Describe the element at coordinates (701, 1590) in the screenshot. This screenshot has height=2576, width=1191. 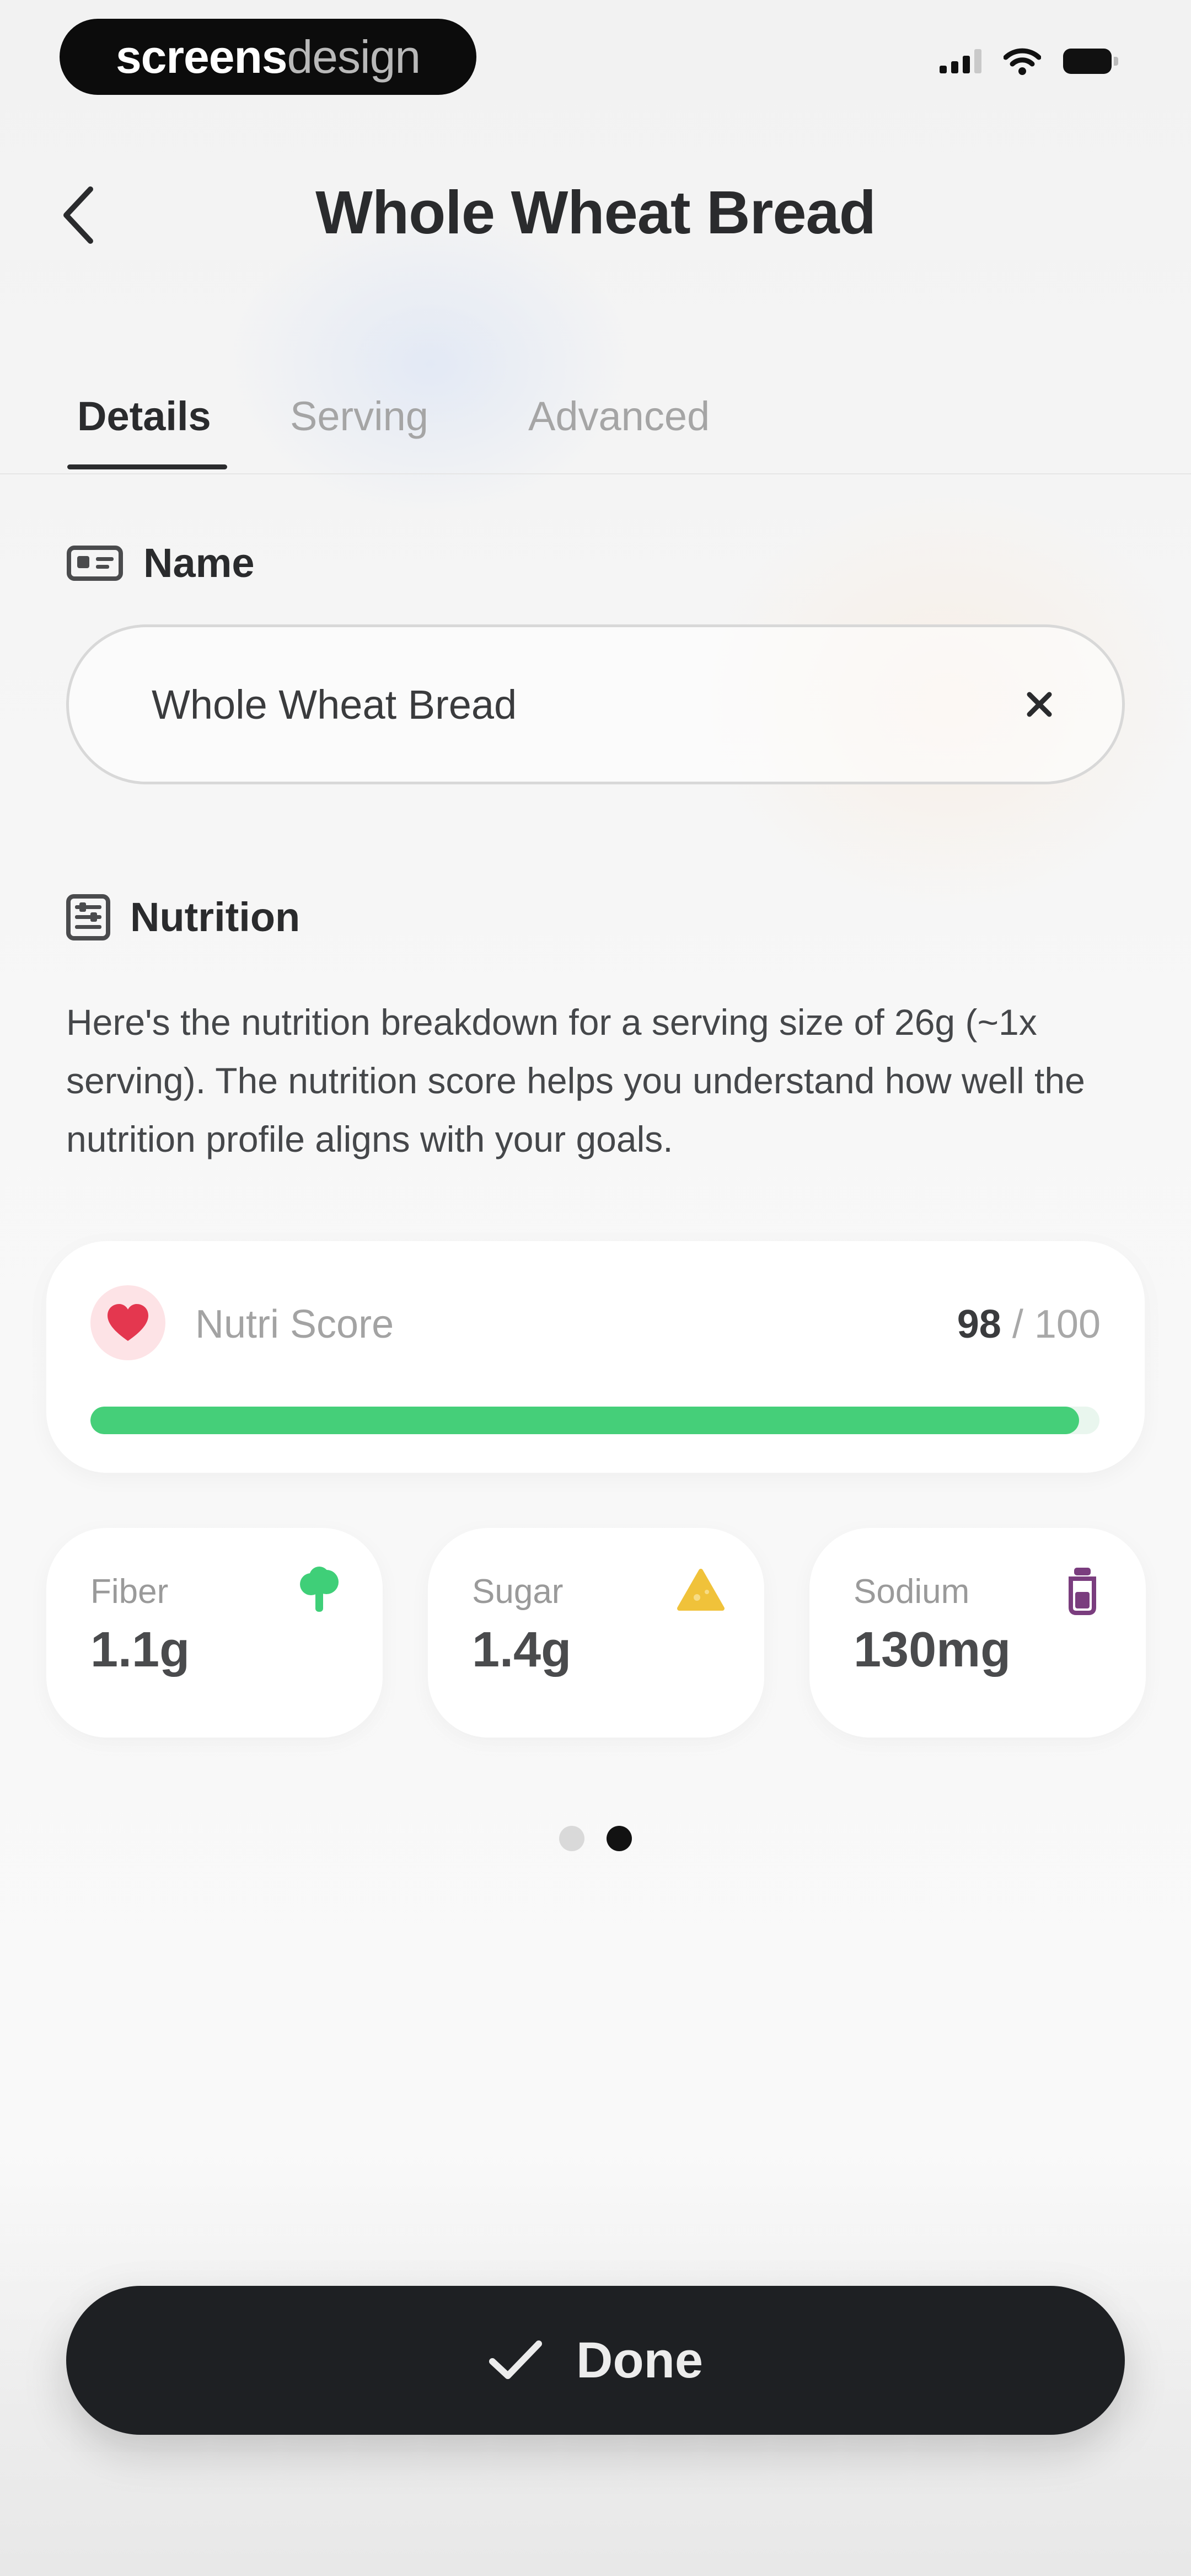
I see `cheese-wedge-icon` at that location.